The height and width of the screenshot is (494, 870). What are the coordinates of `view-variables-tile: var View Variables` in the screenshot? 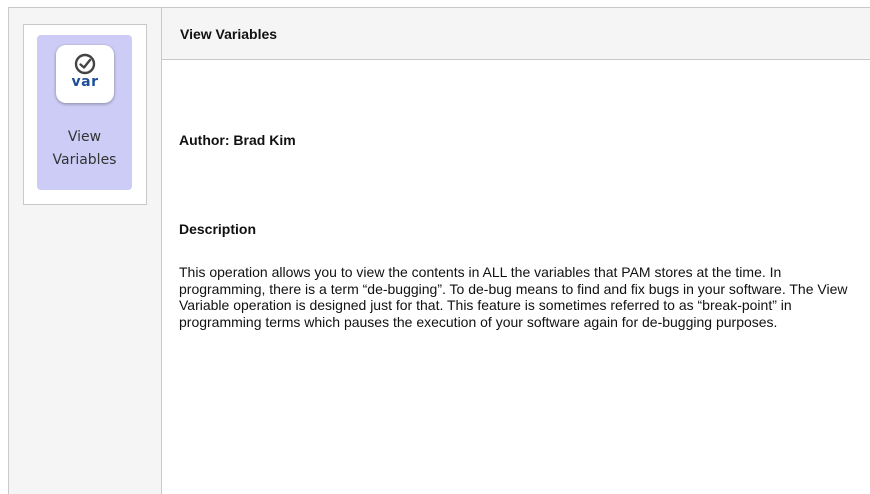 It's located at (84, 112).